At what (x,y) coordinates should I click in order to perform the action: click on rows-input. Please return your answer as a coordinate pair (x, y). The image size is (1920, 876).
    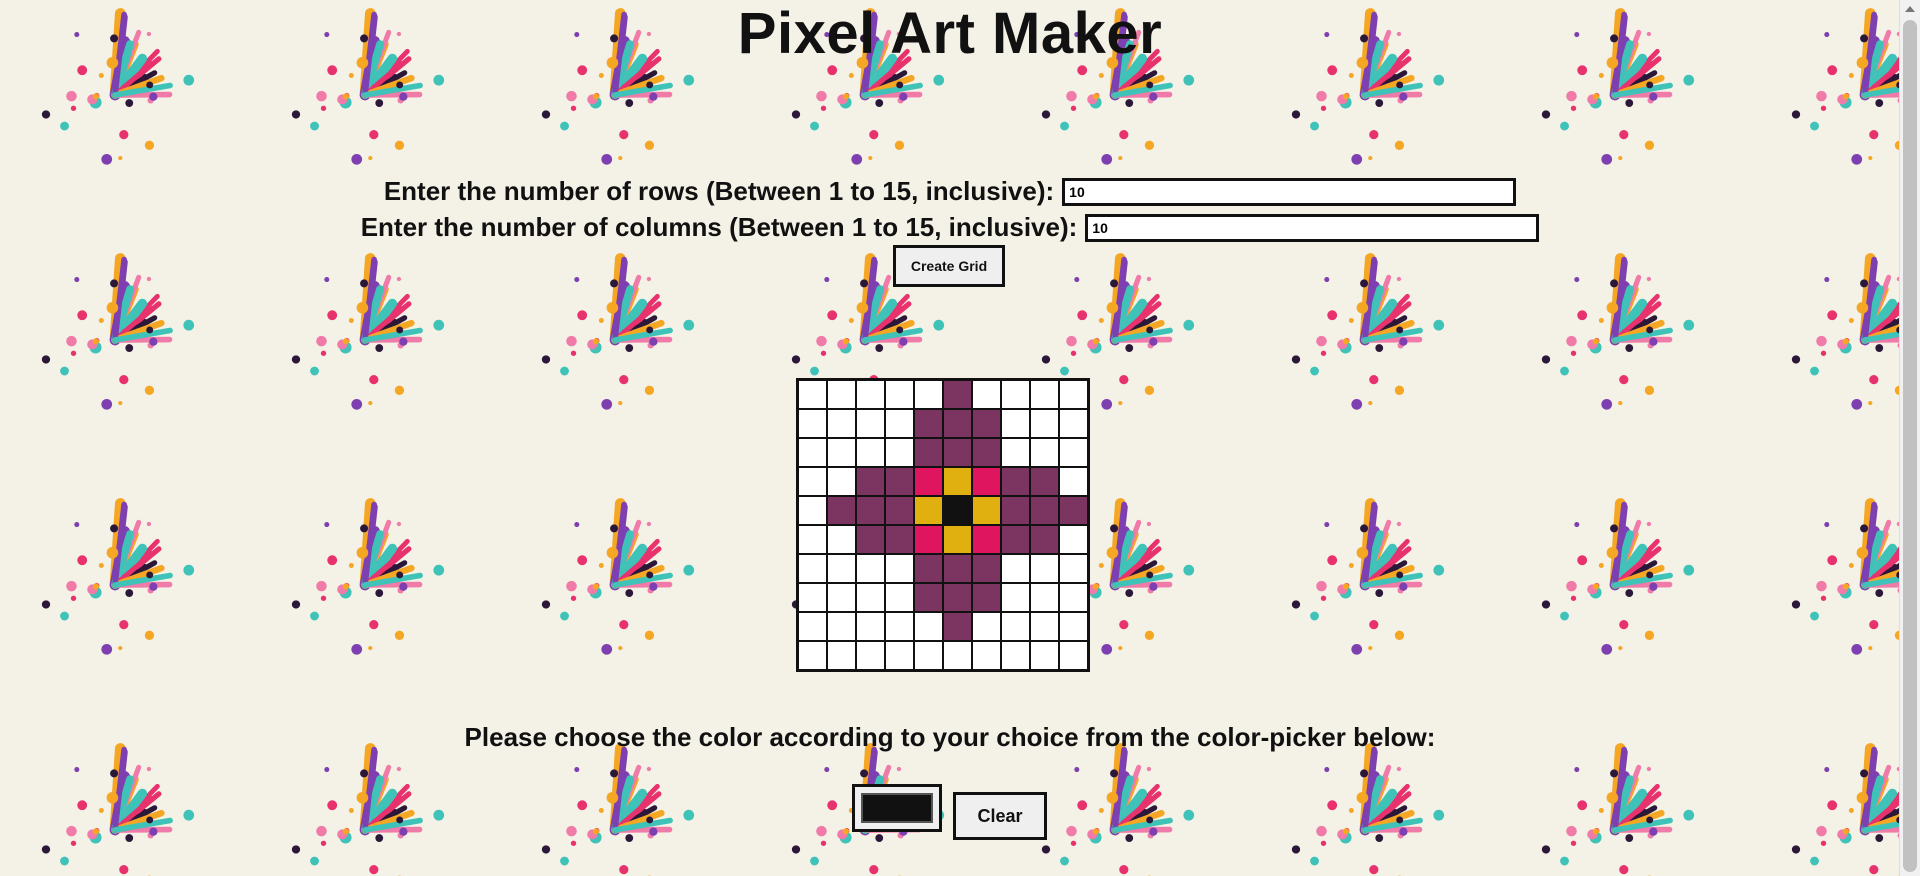
    Looking at the image, I should click on (1289, 191).